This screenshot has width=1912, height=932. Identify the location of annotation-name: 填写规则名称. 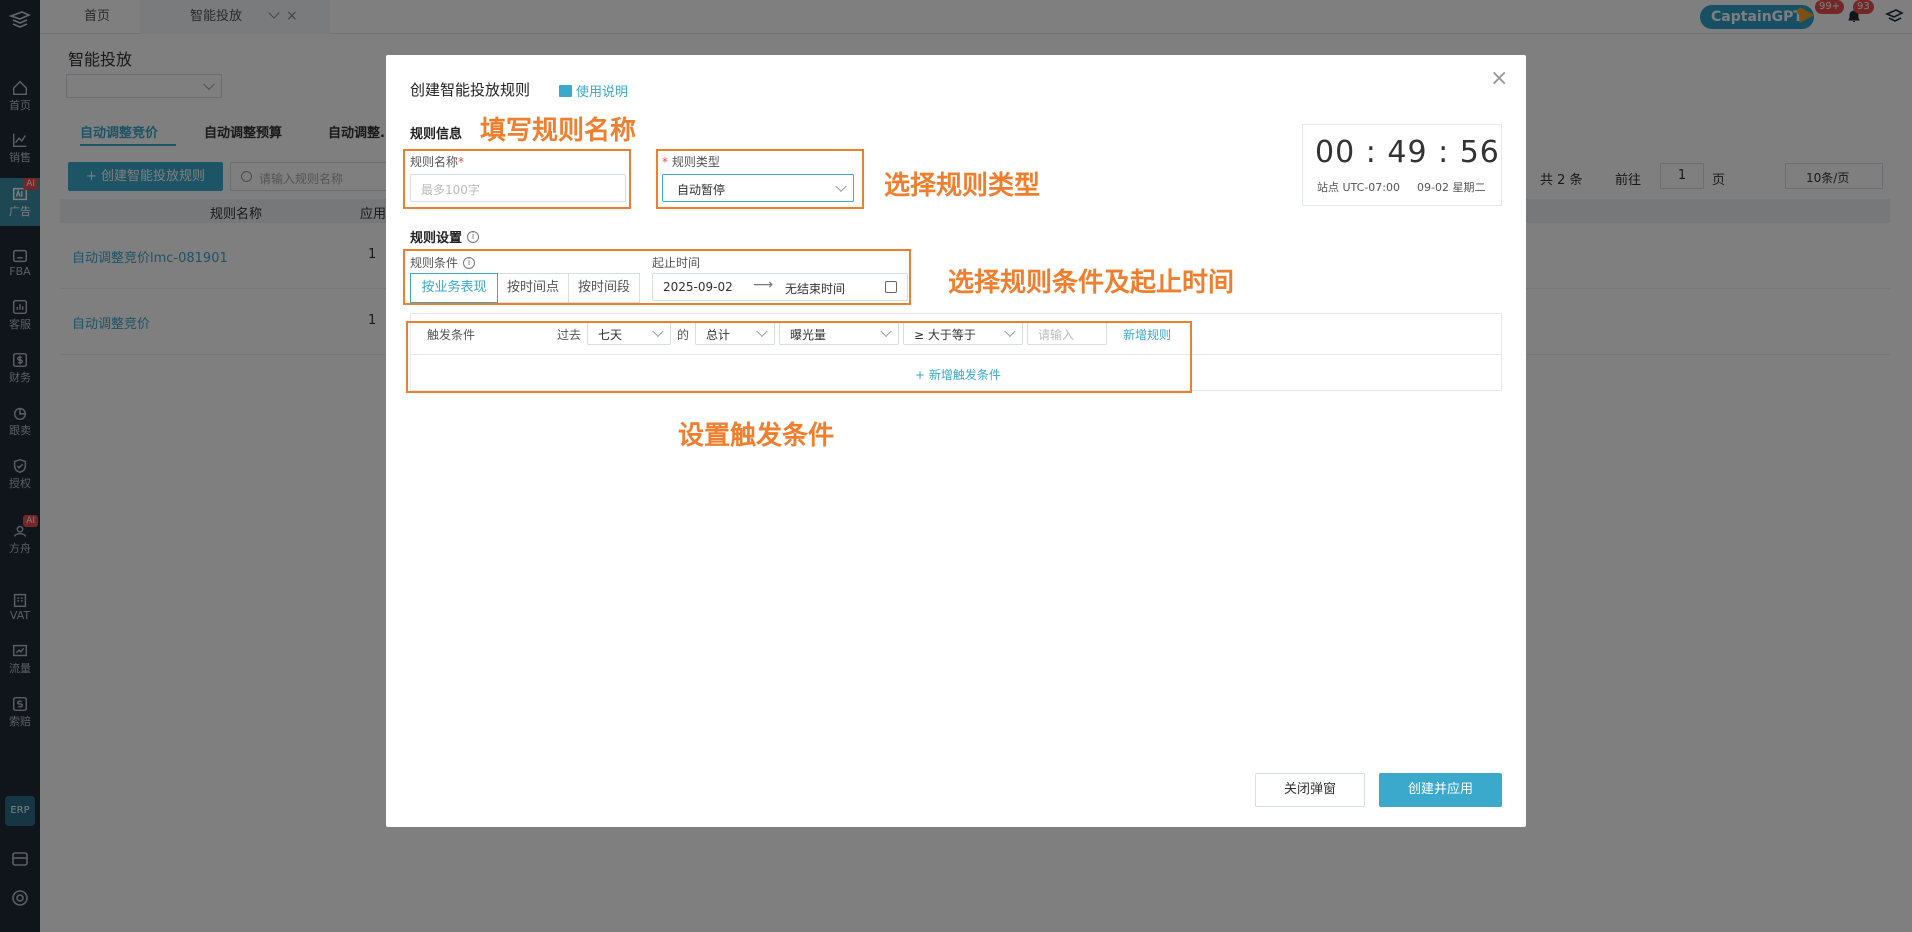
(558, 131).